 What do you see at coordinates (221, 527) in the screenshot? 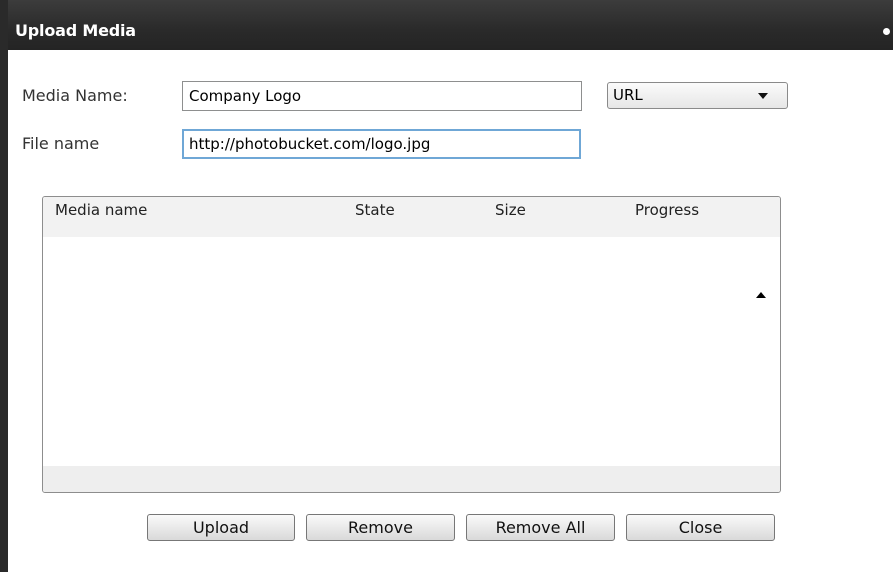
I see `upload-button: Upload` at bounding box center [221, 527].